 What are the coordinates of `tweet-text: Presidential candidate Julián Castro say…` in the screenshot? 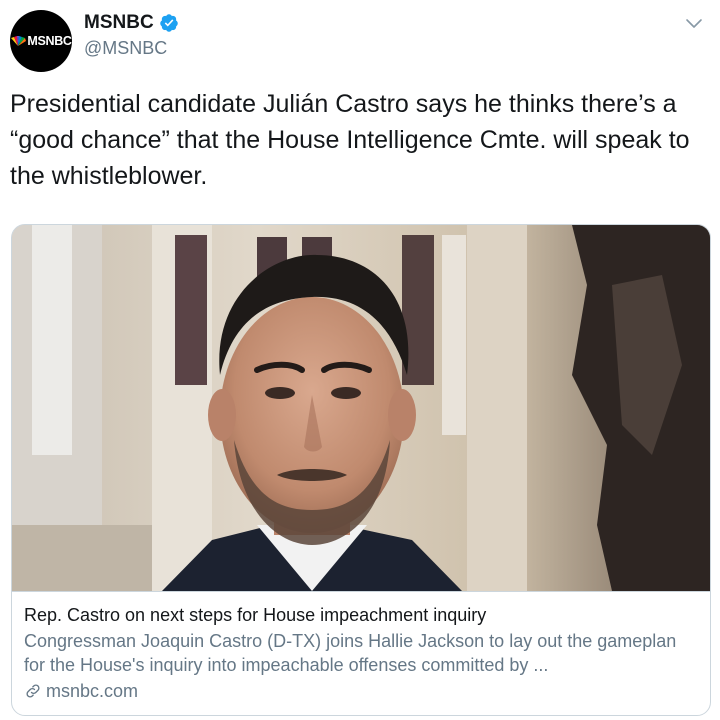 It's located at (350, 140).